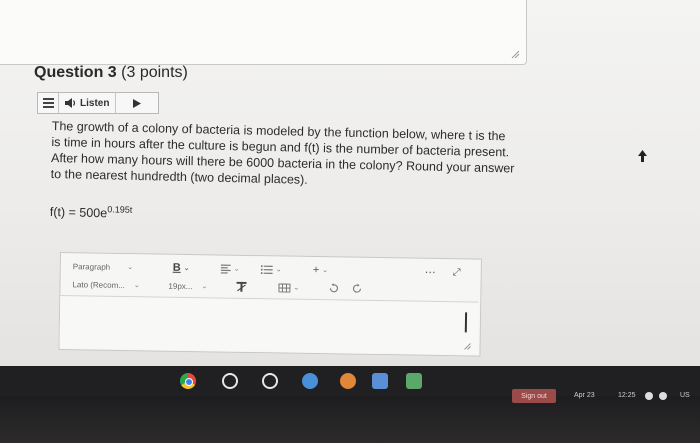 Image resolution: width=700 pixels, height=443 pixels. Describe the element at coordinates (649, 396) in the screenshot. I see `network-icon` at that location.